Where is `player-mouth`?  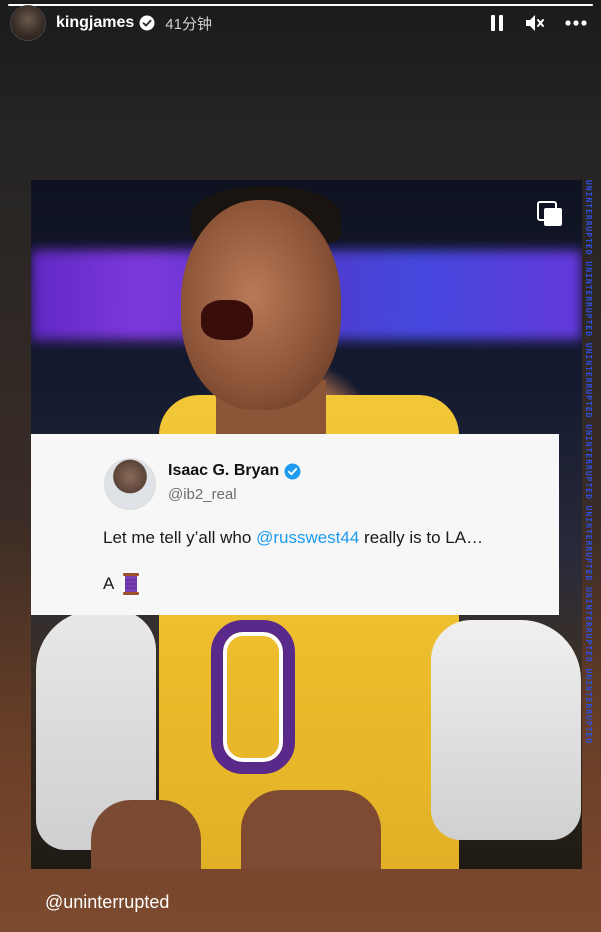 player-mouth is located at coordinates (227, 320).